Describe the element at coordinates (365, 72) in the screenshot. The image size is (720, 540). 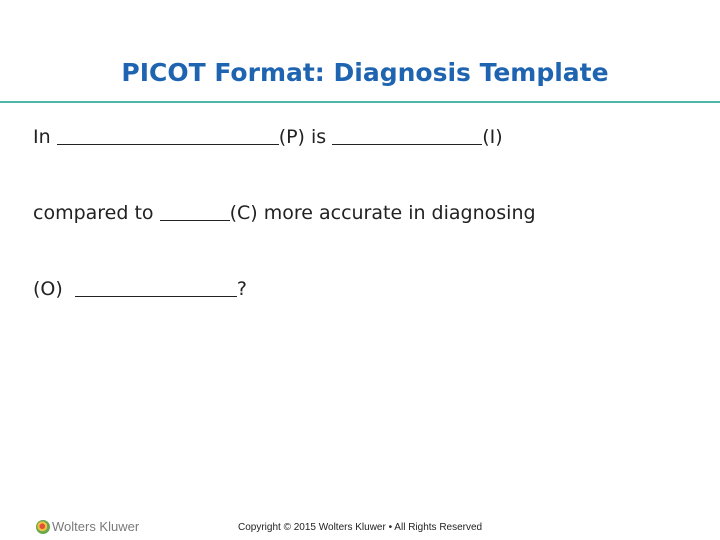
I see `slide-title: PICOT Format: Diagnosis Template` at that location.